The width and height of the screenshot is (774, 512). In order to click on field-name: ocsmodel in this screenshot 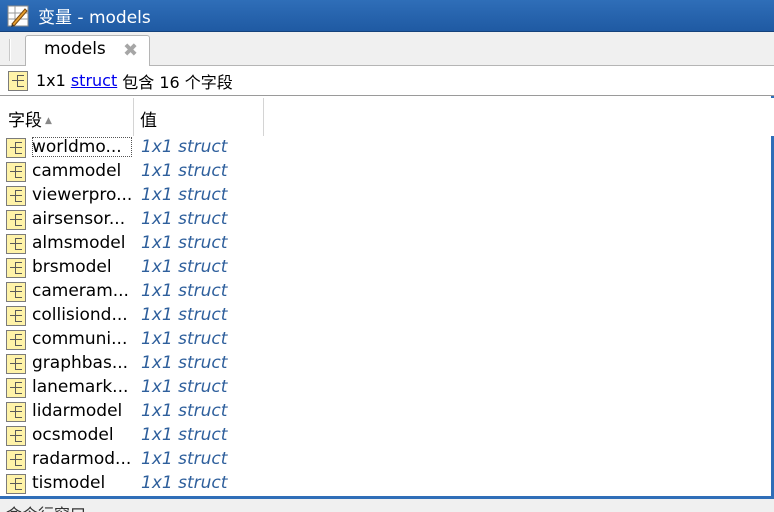, I will do `click(82, 435)`.